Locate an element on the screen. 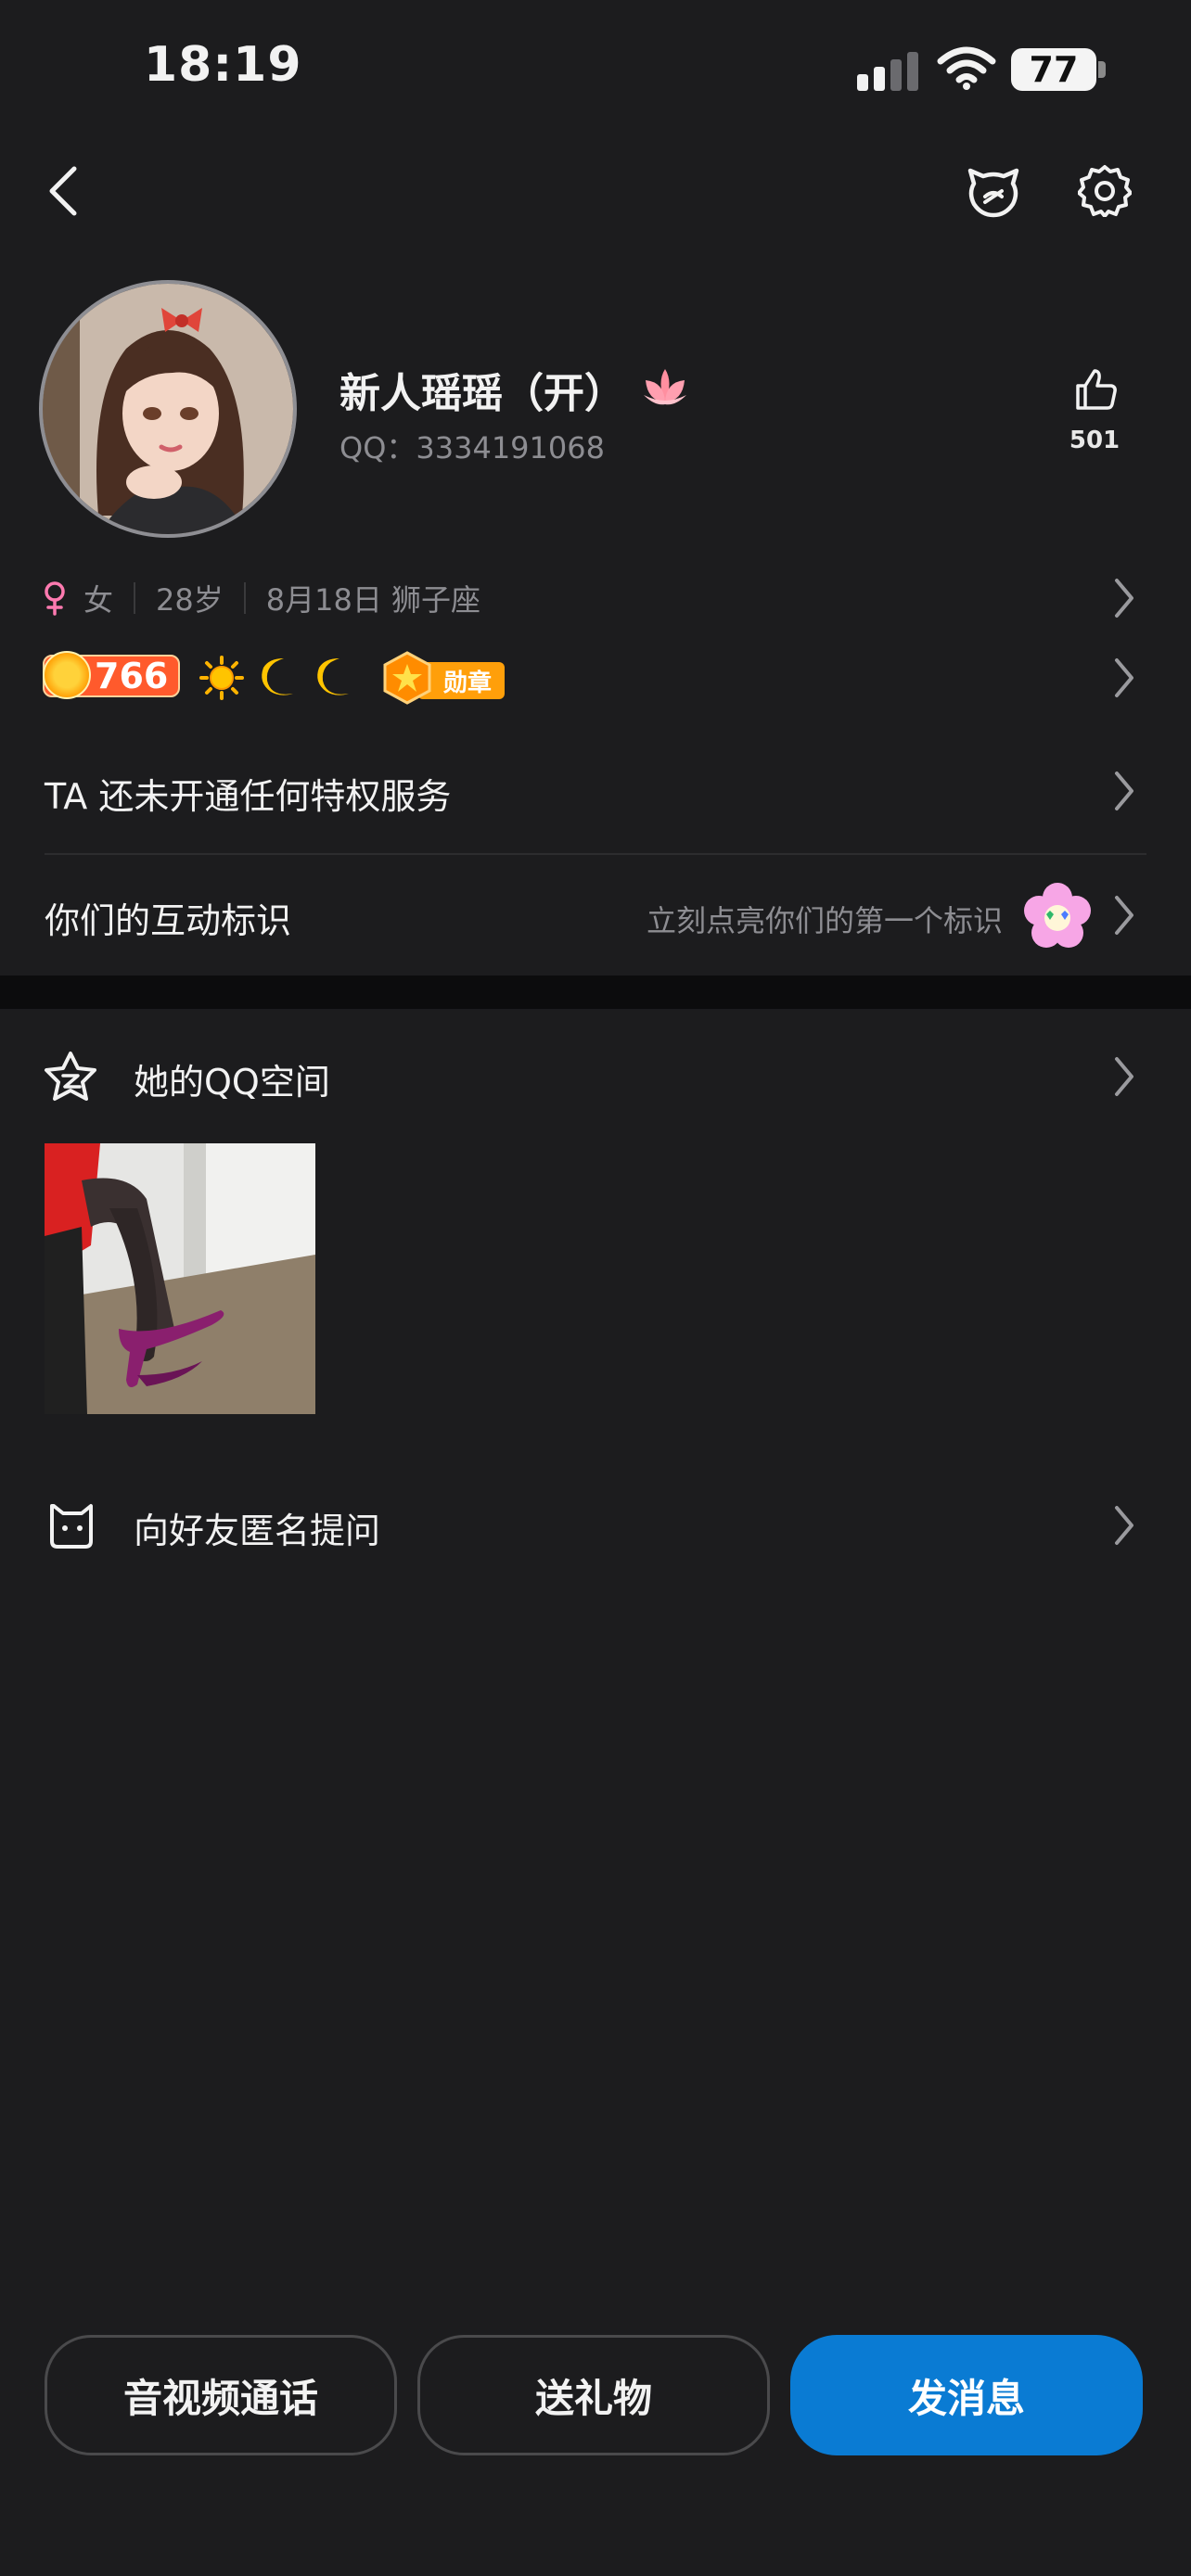  avatar is located at coordinates (168, 409).